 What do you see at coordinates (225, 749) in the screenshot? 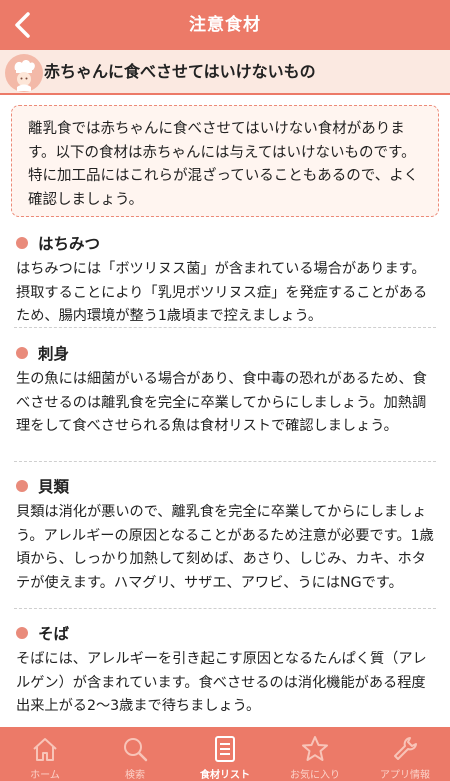
I see `list-icon` at bounding box center [225, 749].